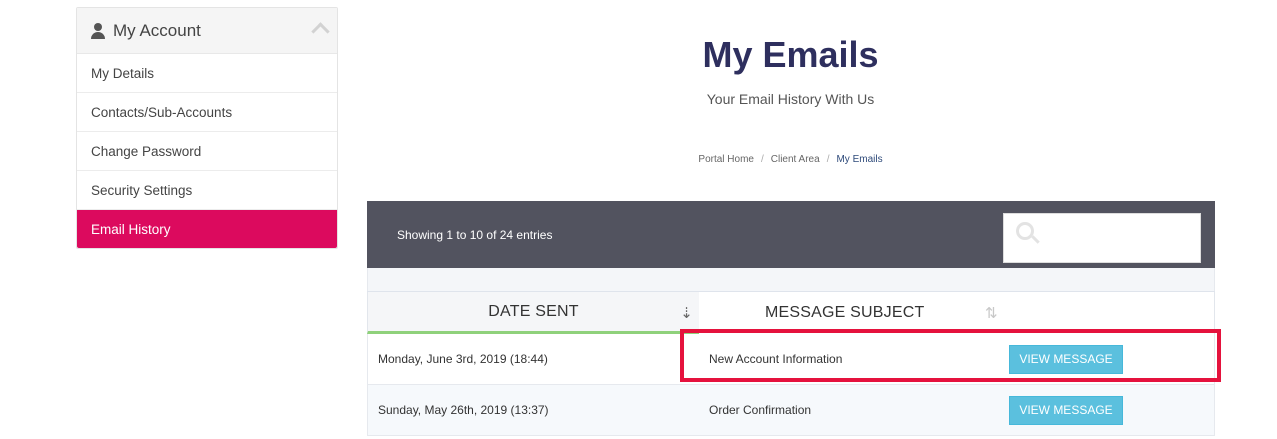 The width and height of the screenshot is (1277, 439). Describe the element at coordinates (845, 312) in the screenshot. I see `column-header-label: MESSAGE SUBJECT` at that location.